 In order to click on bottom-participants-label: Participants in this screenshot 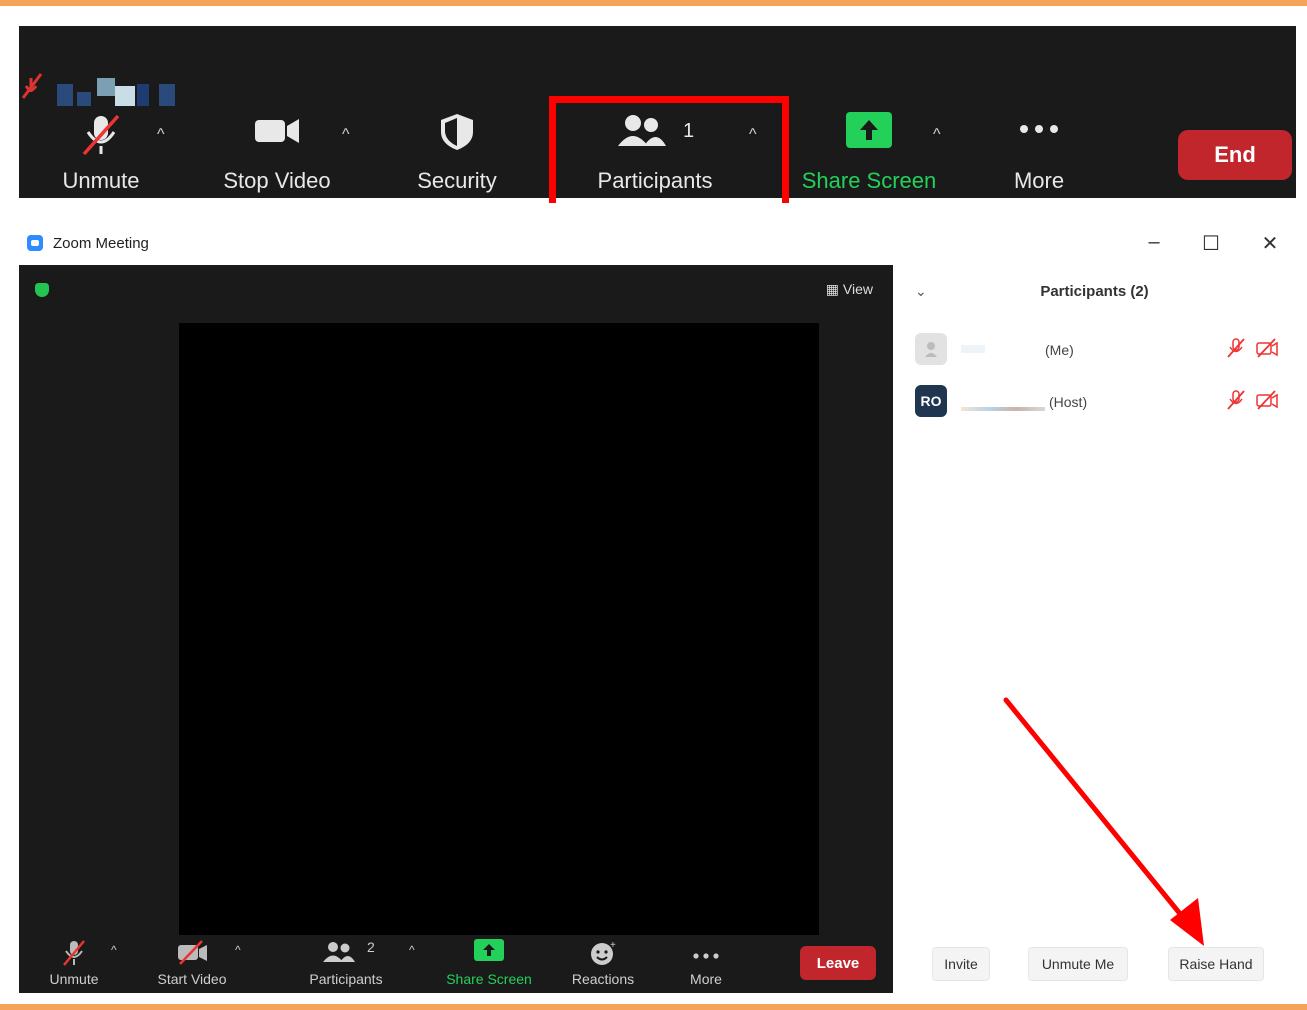, I will do `click(346, 979)`.